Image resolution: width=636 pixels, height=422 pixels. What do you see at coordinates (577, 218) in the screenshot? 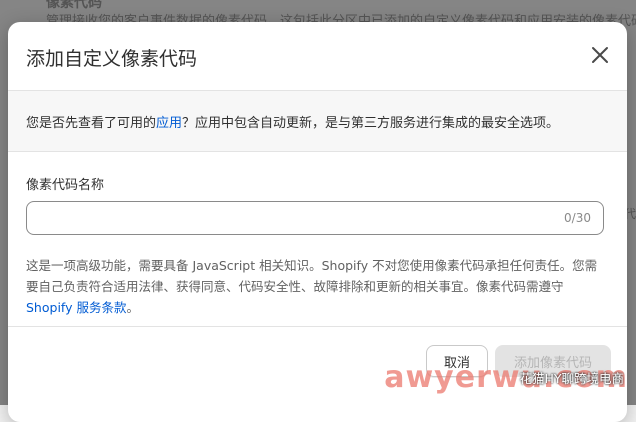
I see `character-counter: 0/30` at bounding box center [577, 218].